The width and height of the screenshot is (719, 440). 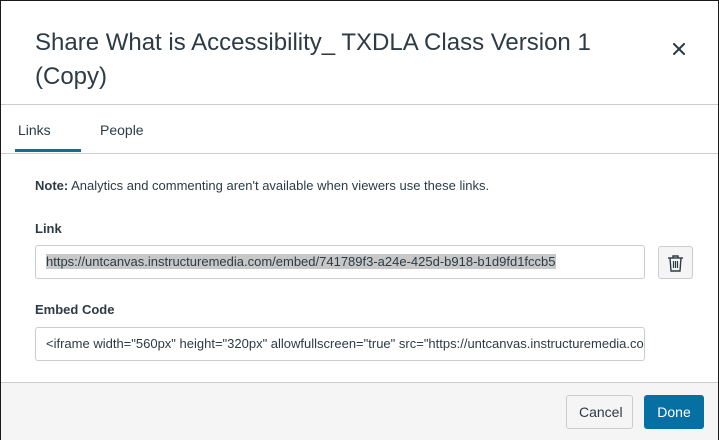 What do you see at coordinates (48, 228) in the screenshot?
I see `link-label: Link` at bounding box center [48, 228].